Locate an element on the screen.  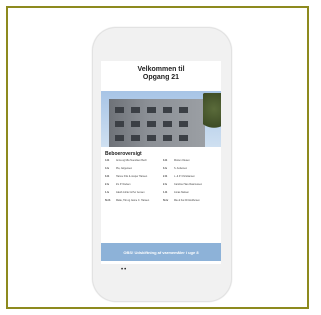
resident-apartment: 2.th is located at coordinates (165, 176).